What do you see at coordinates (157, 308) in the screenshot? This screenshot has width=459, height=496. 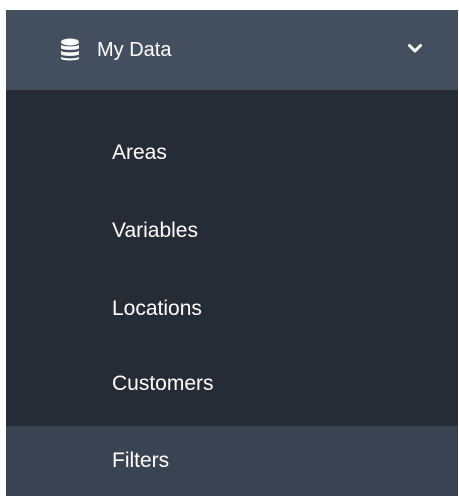 I see `menu-item-label: Locations` at bounding box center [157, 308].